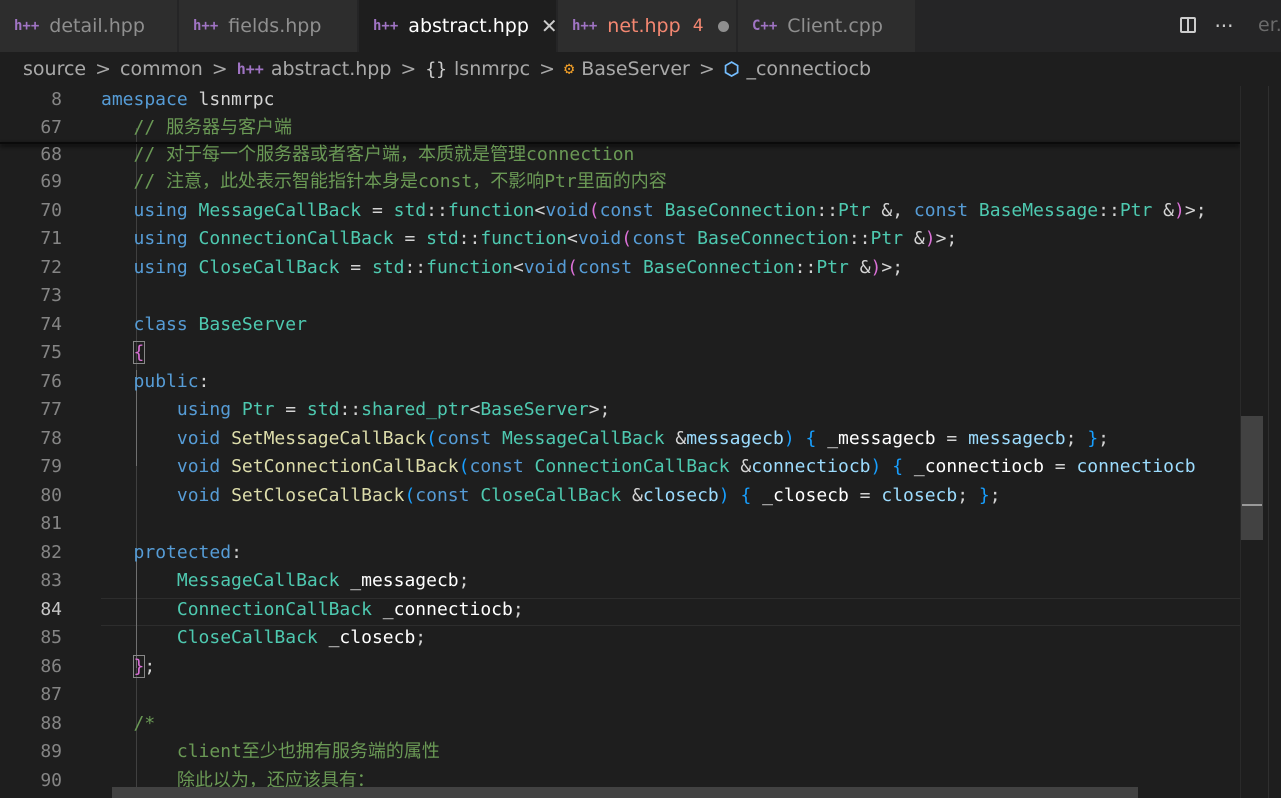  What do you see at coordinates (51, 666) in the screenshot?
I see `line-number: 86` at bounding box center [51, 666].